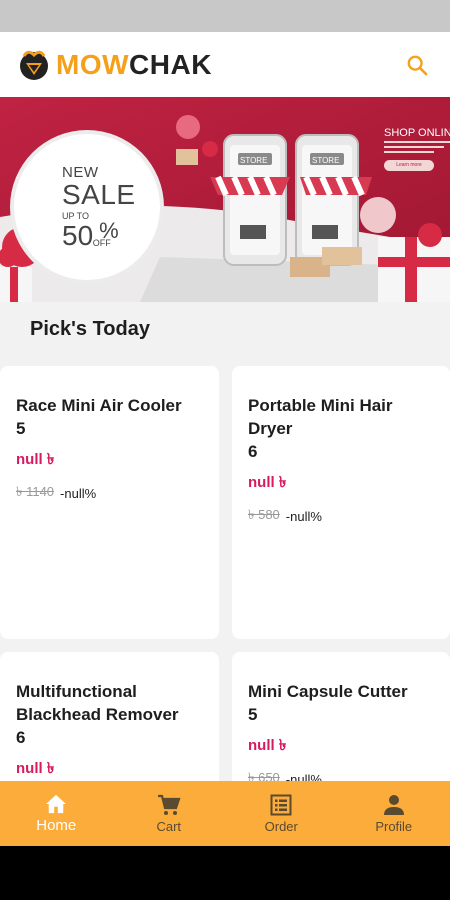  I want to click on home-icon, so click(56, 803).